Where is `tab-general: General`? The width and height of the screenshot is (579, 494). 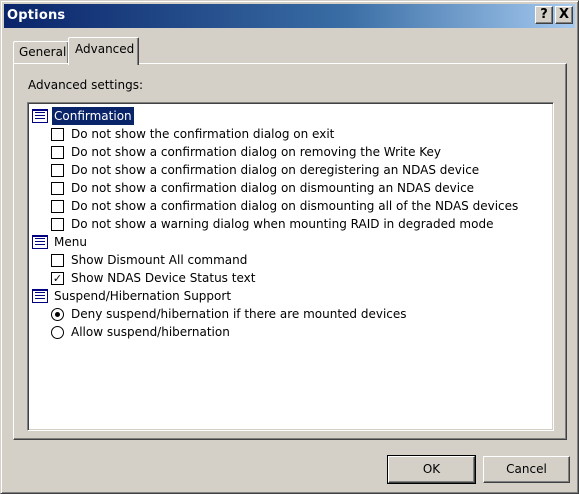
tab-general: General is located at coordinates (41, 52).